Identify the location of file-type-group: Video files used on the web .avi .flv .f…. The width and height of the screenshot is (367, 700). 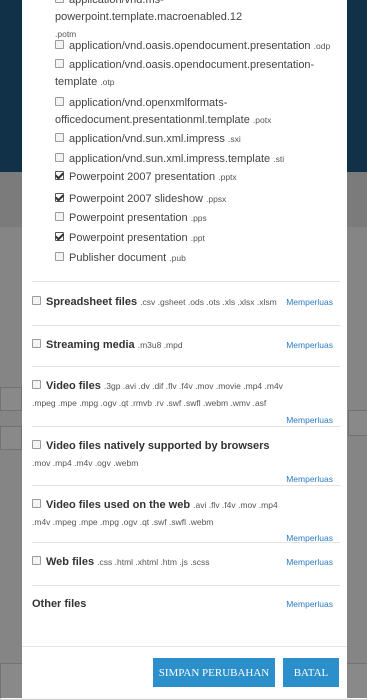
(186, 520).